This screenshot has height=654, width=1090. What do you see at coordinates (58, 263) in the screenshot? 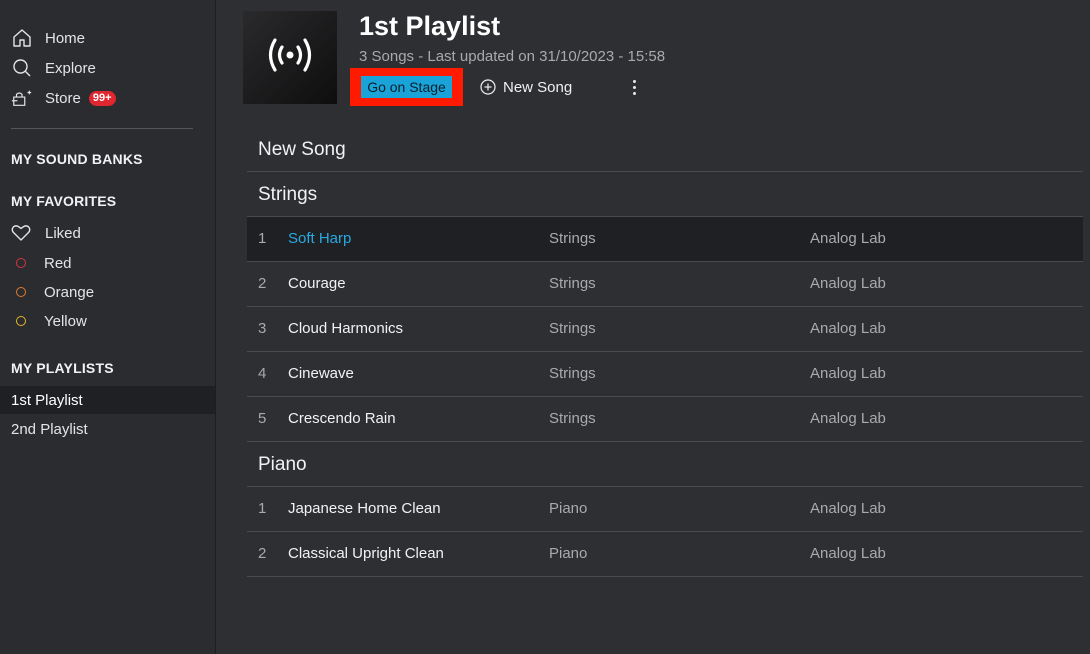
I see `favorite-red-label: Red` at bounding box center [58, 263].